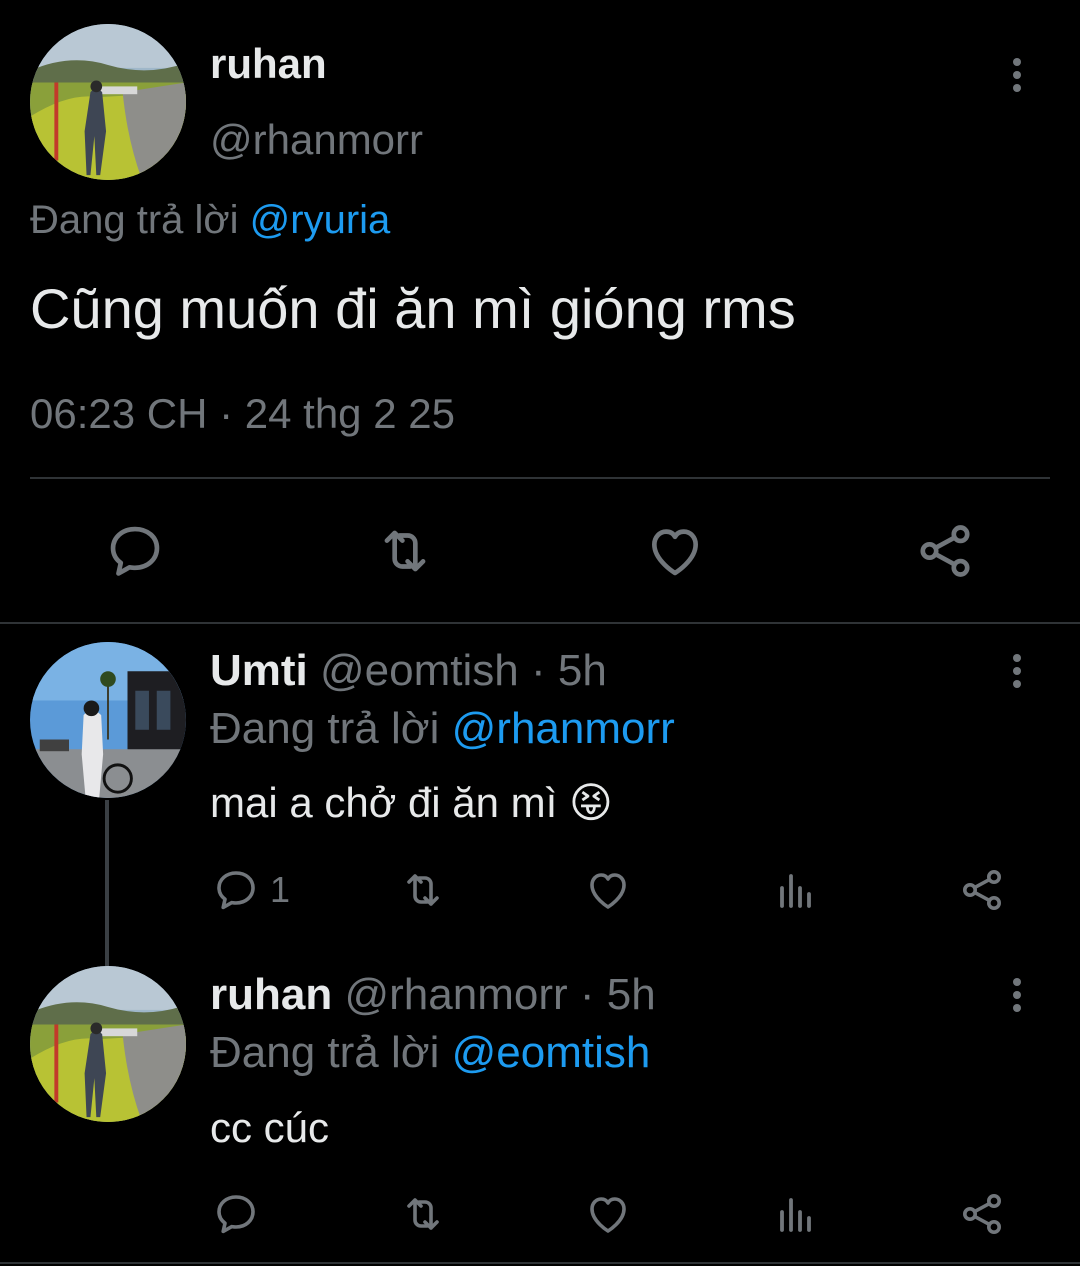 This screenshot has width=1080, height=1266. I want to click on section-divider, so click(540, 623).